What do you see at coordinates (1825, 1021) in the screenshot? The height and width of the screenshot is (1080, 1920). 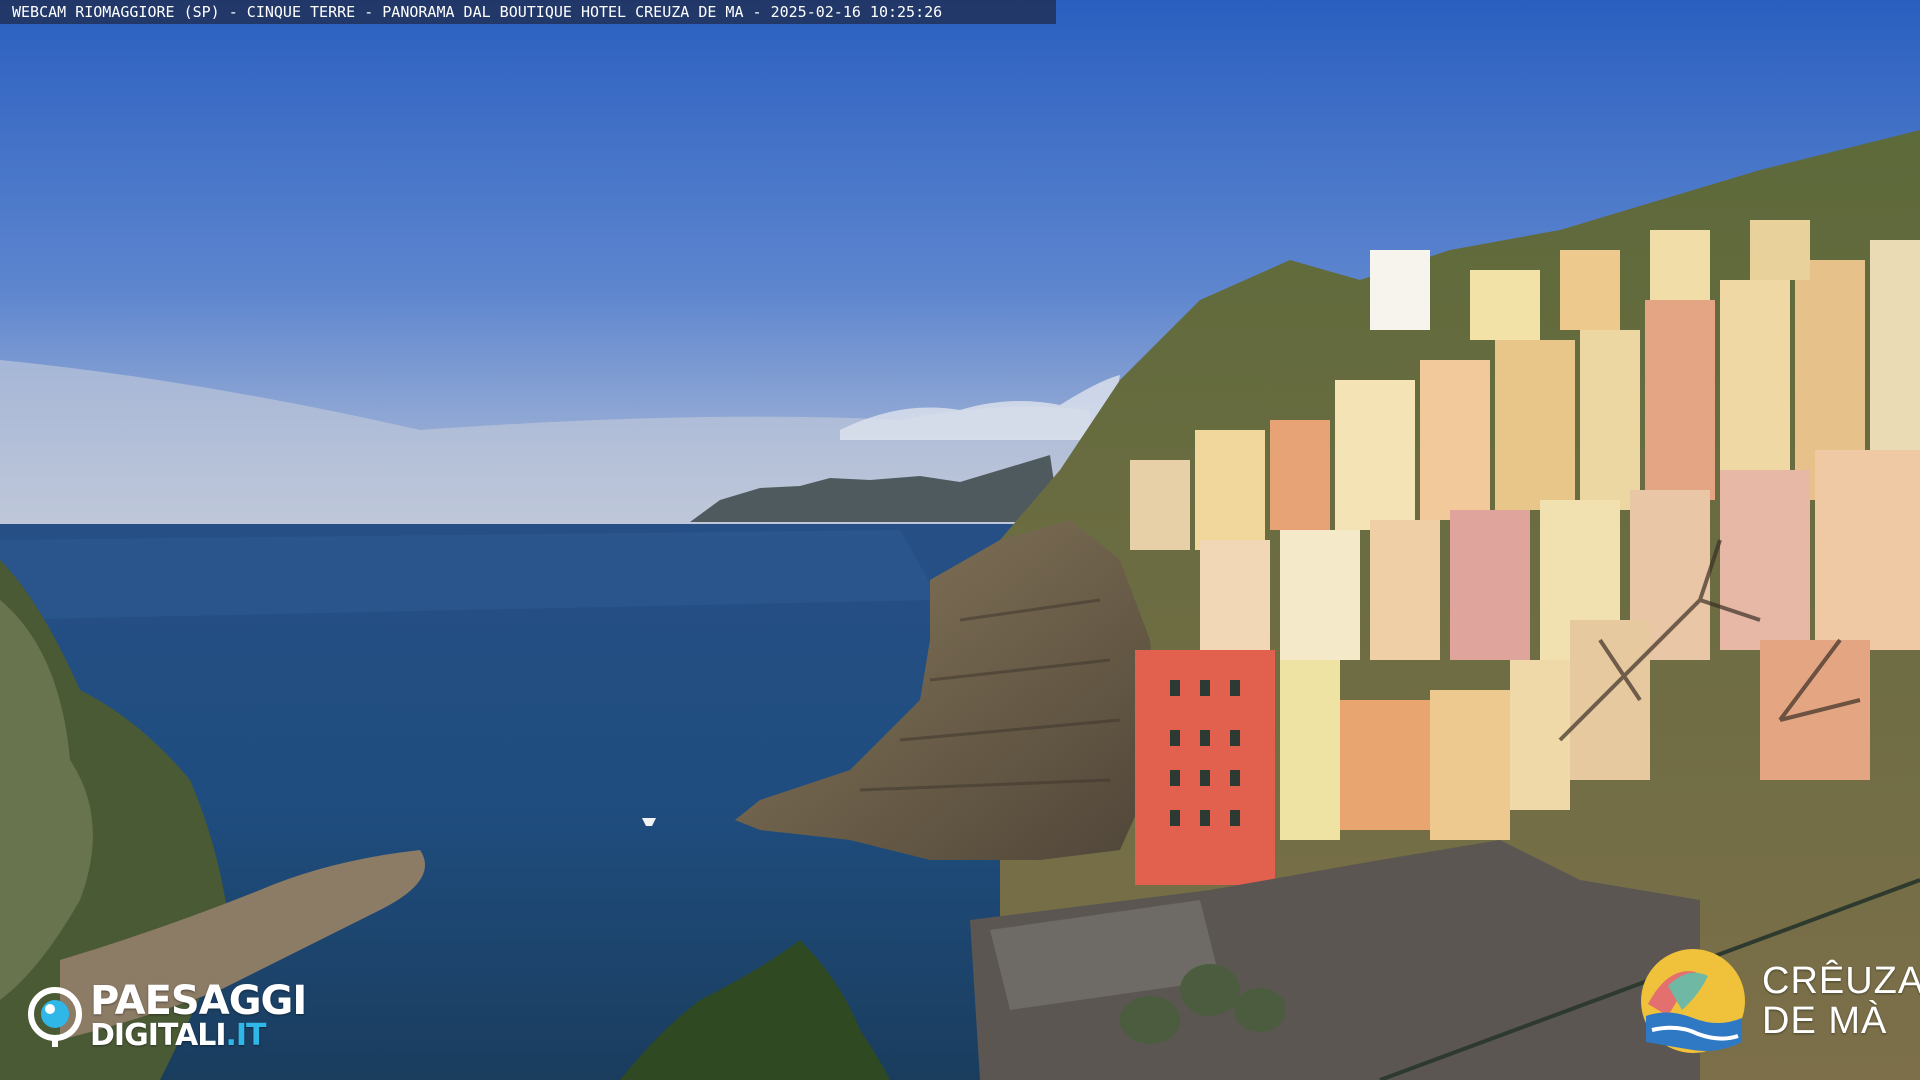 I see `logo-right-line2: DE MÀ` at bounding box center [1825, 1021].